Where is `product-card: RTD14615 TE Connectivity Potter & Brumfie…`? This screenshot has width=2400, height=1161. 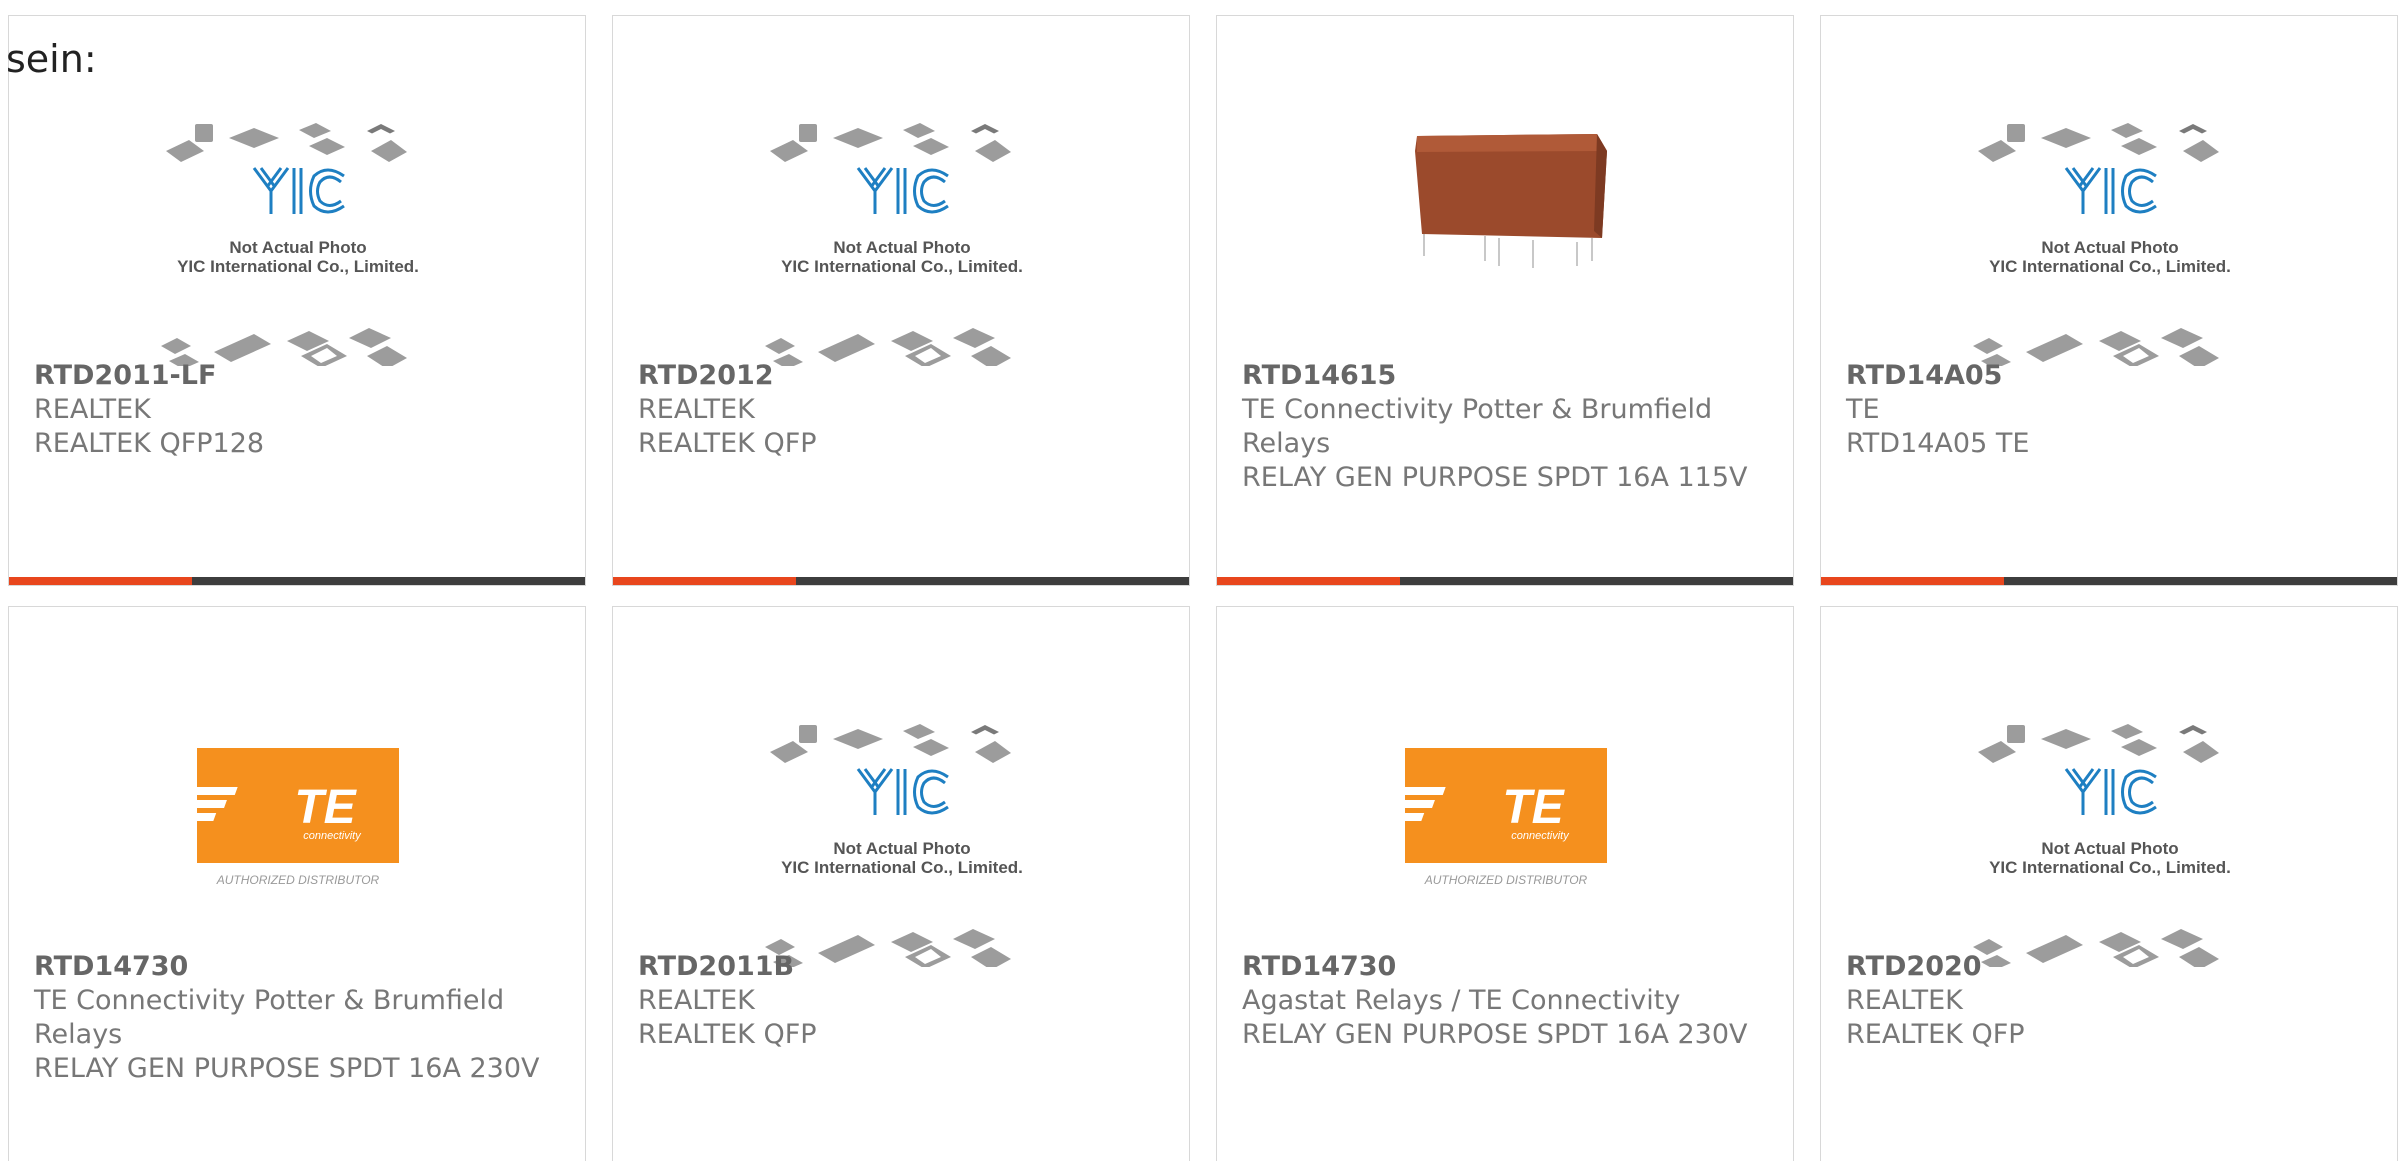
product-card: RTD14615 TE Connectivity Potter & Brumfie… is located at coordinates (1505, 300).